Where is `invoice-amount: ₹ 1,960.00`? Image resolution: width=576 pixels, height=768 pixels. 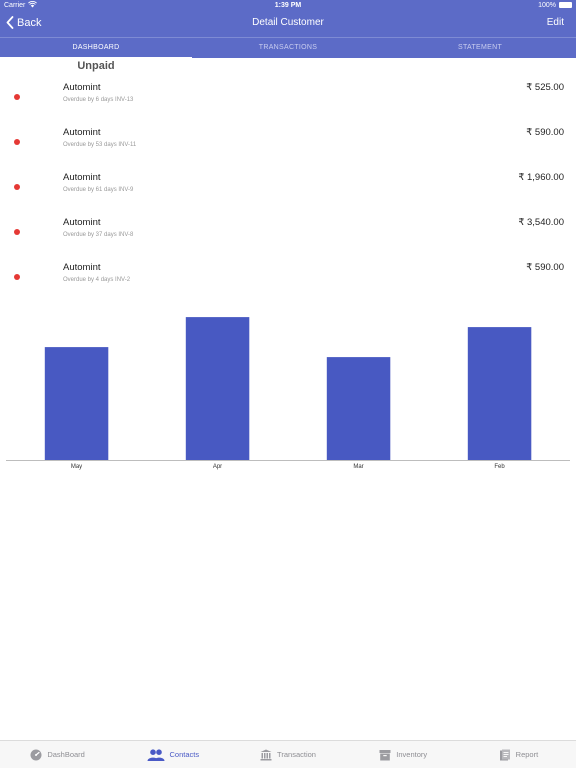 invoice-amount: ₹ 1,960.00 is located at coordinates (541, 177).